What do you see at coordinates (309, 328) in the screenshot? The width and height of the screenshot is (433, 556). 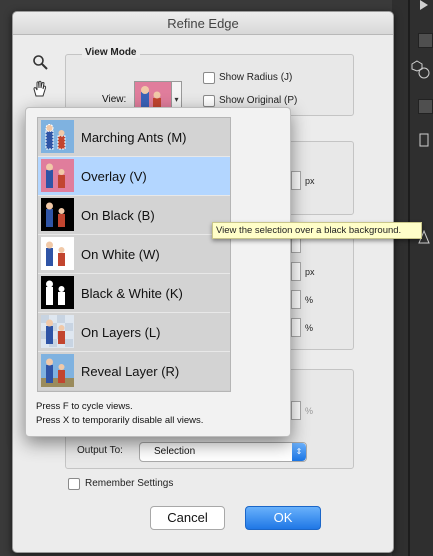 I see `shift-edge-unit: %` at bounding box center [309, 328].